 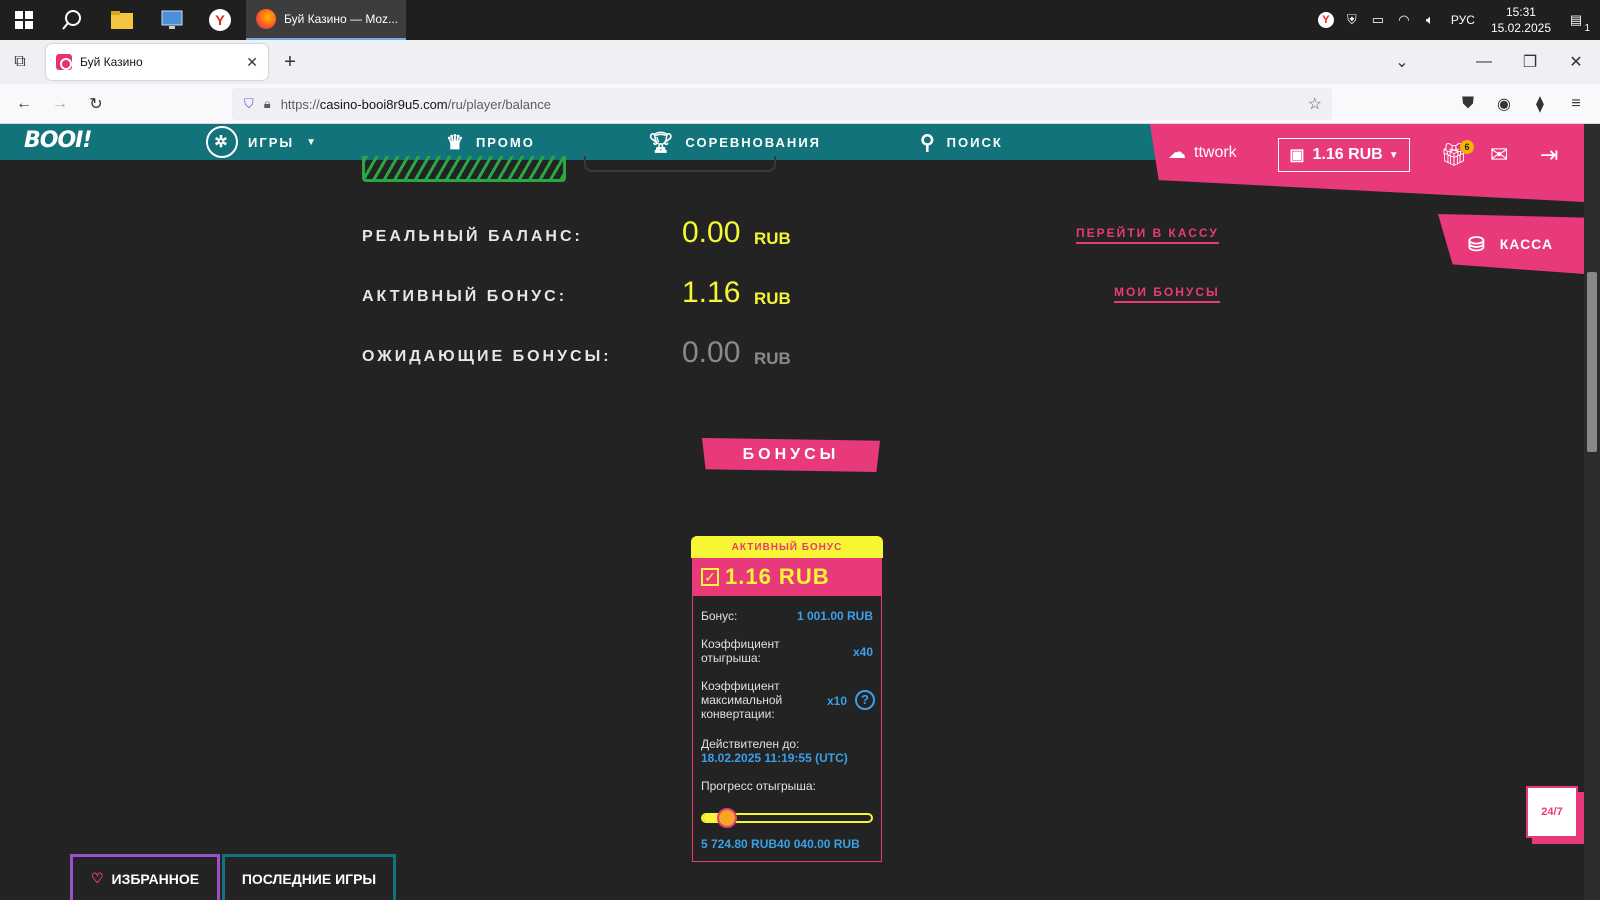 What do you see at coordinates (96, 104) in the screenshot?
I see `reload-icon: ↻` at bounding box center [96, 104].